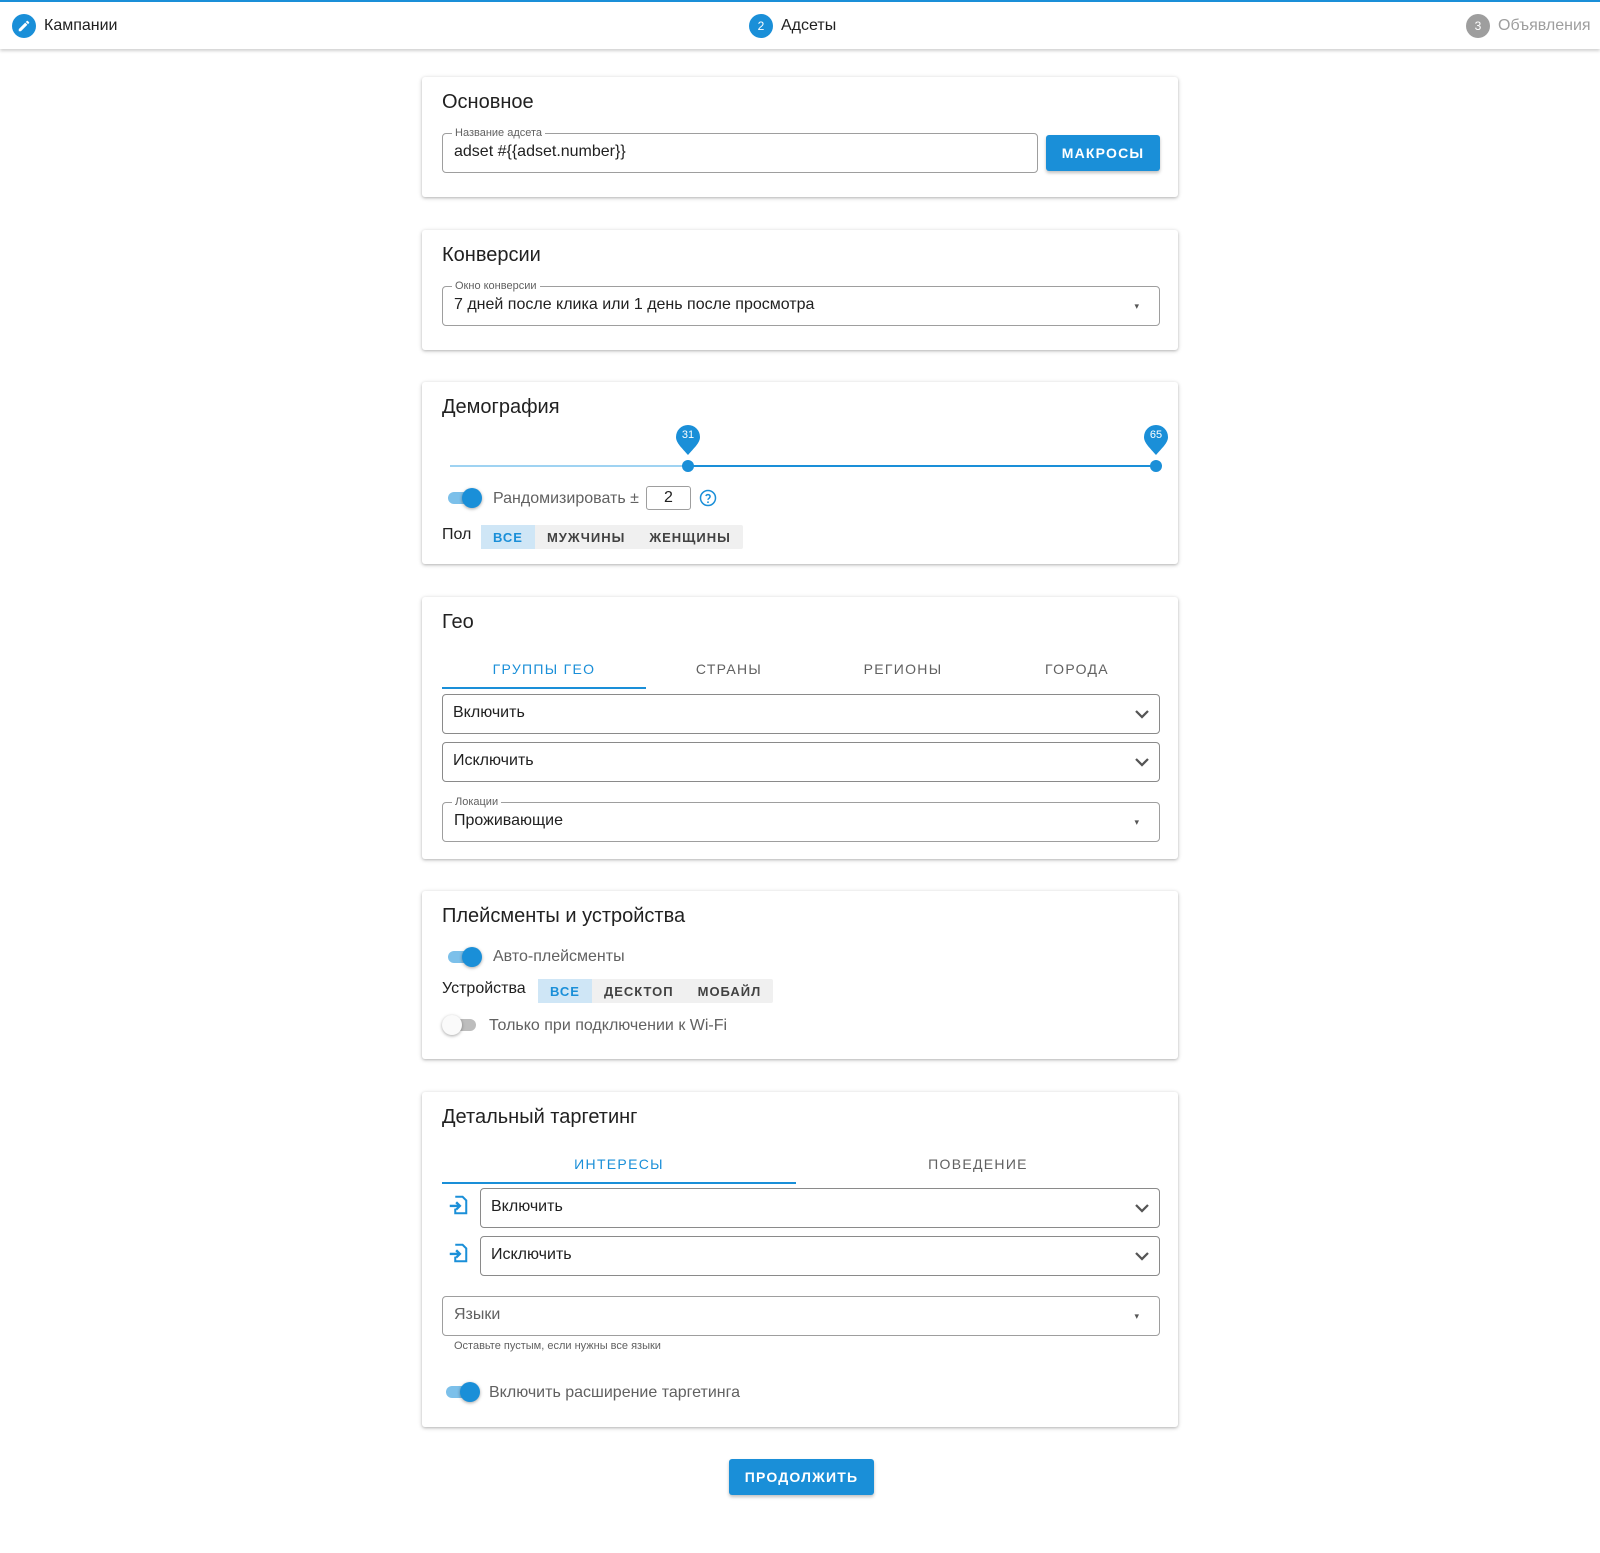 Image resolution: width=1600 pixels, height=1553 pixels. I want to click on tab-interests: ИНТЕРЕСЫ, so click(619, 1165).